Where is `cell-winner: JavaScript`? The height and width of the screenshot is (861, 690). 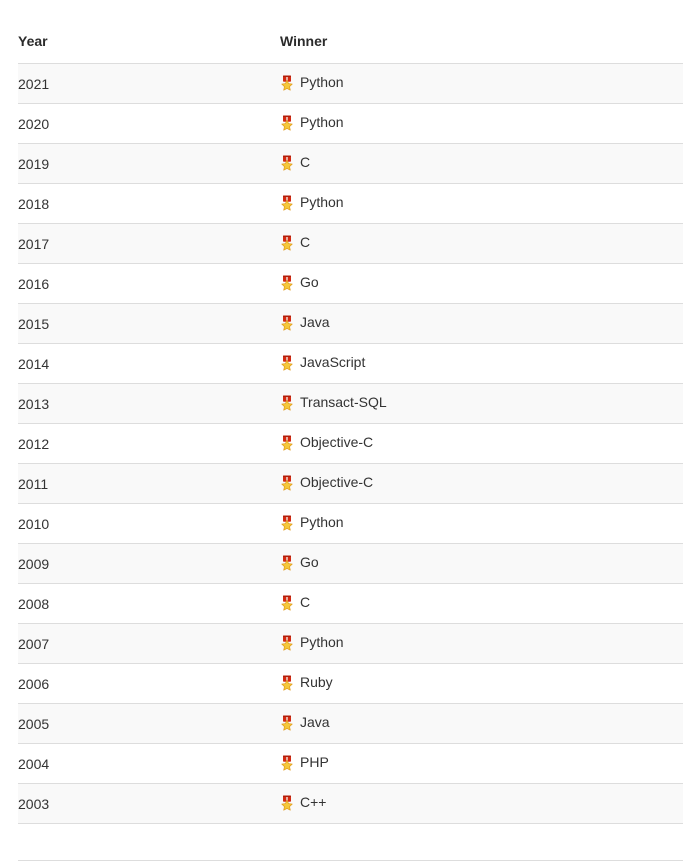
cell-winner: JavaScript is located at coordinates (481, 364).